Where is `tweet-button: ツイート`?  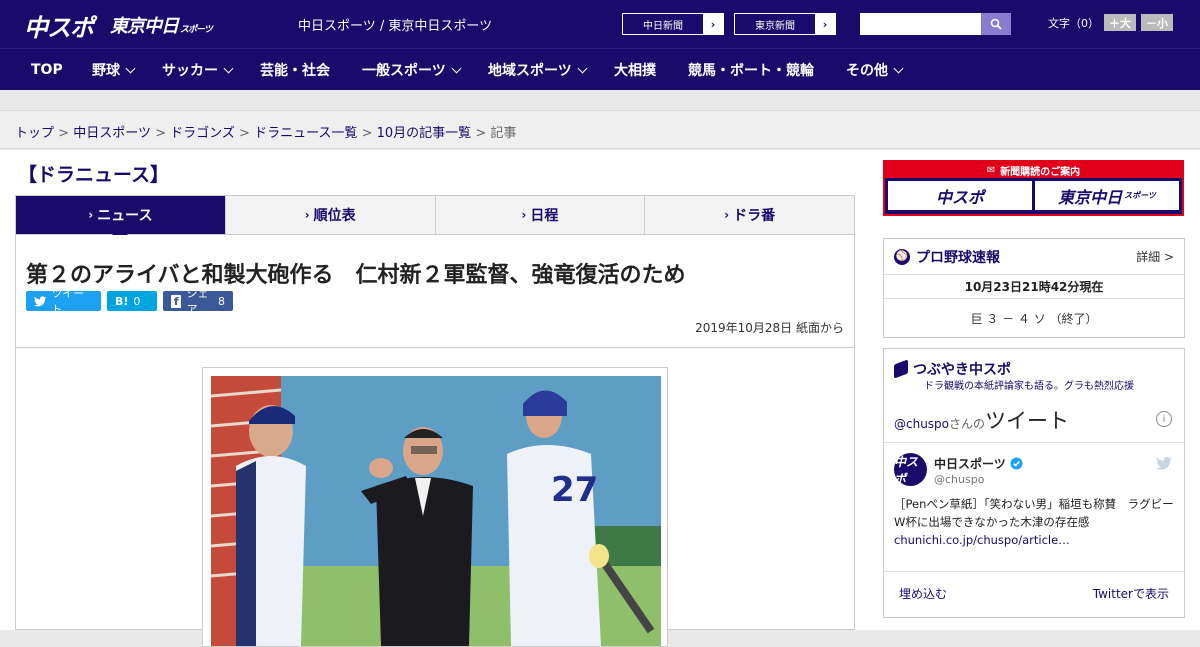
tweet-button: ツイート is located at coordinates (63, 301).